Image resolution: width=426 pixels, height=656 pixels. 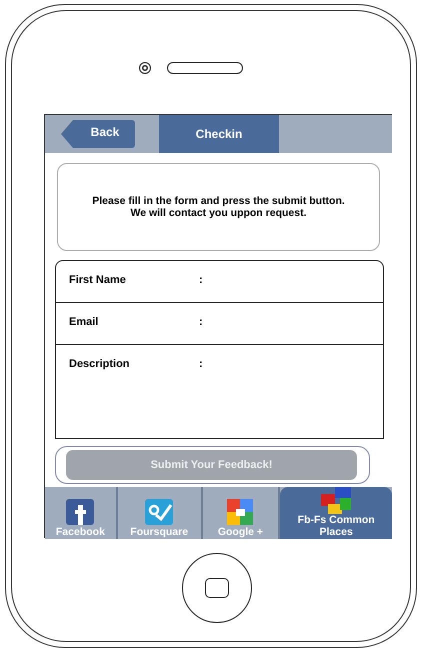 I want to click on square-icon, so click(x=217, y=588).